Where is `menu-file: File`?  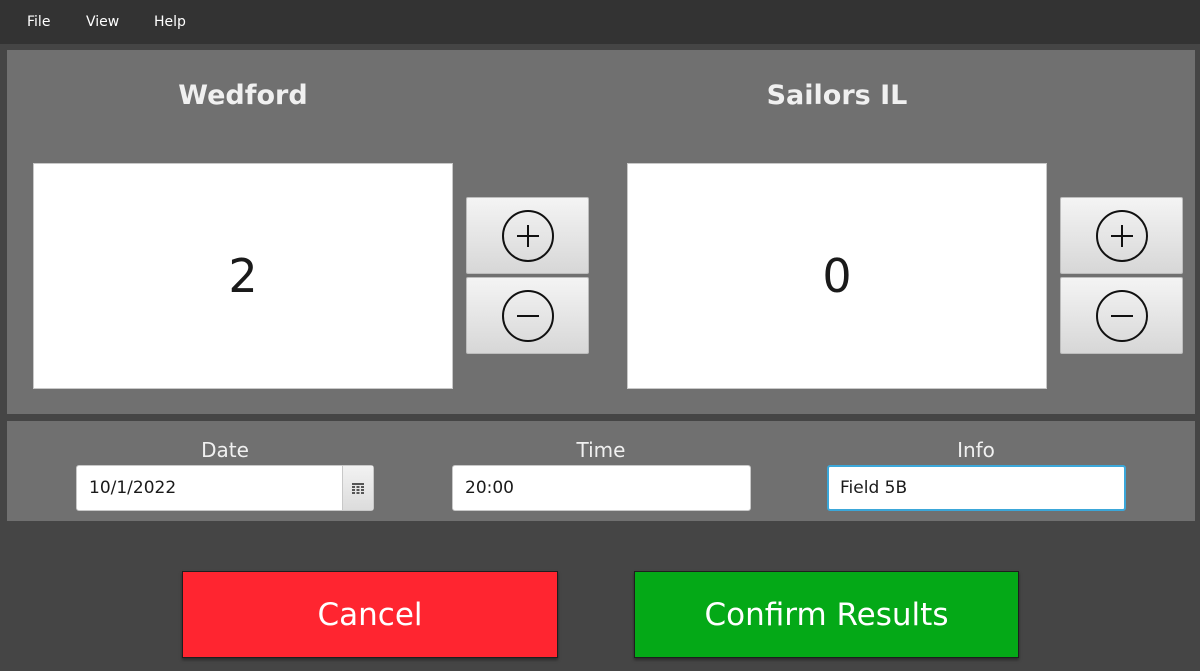 menu-file: File is located at coordinates (38, 22).